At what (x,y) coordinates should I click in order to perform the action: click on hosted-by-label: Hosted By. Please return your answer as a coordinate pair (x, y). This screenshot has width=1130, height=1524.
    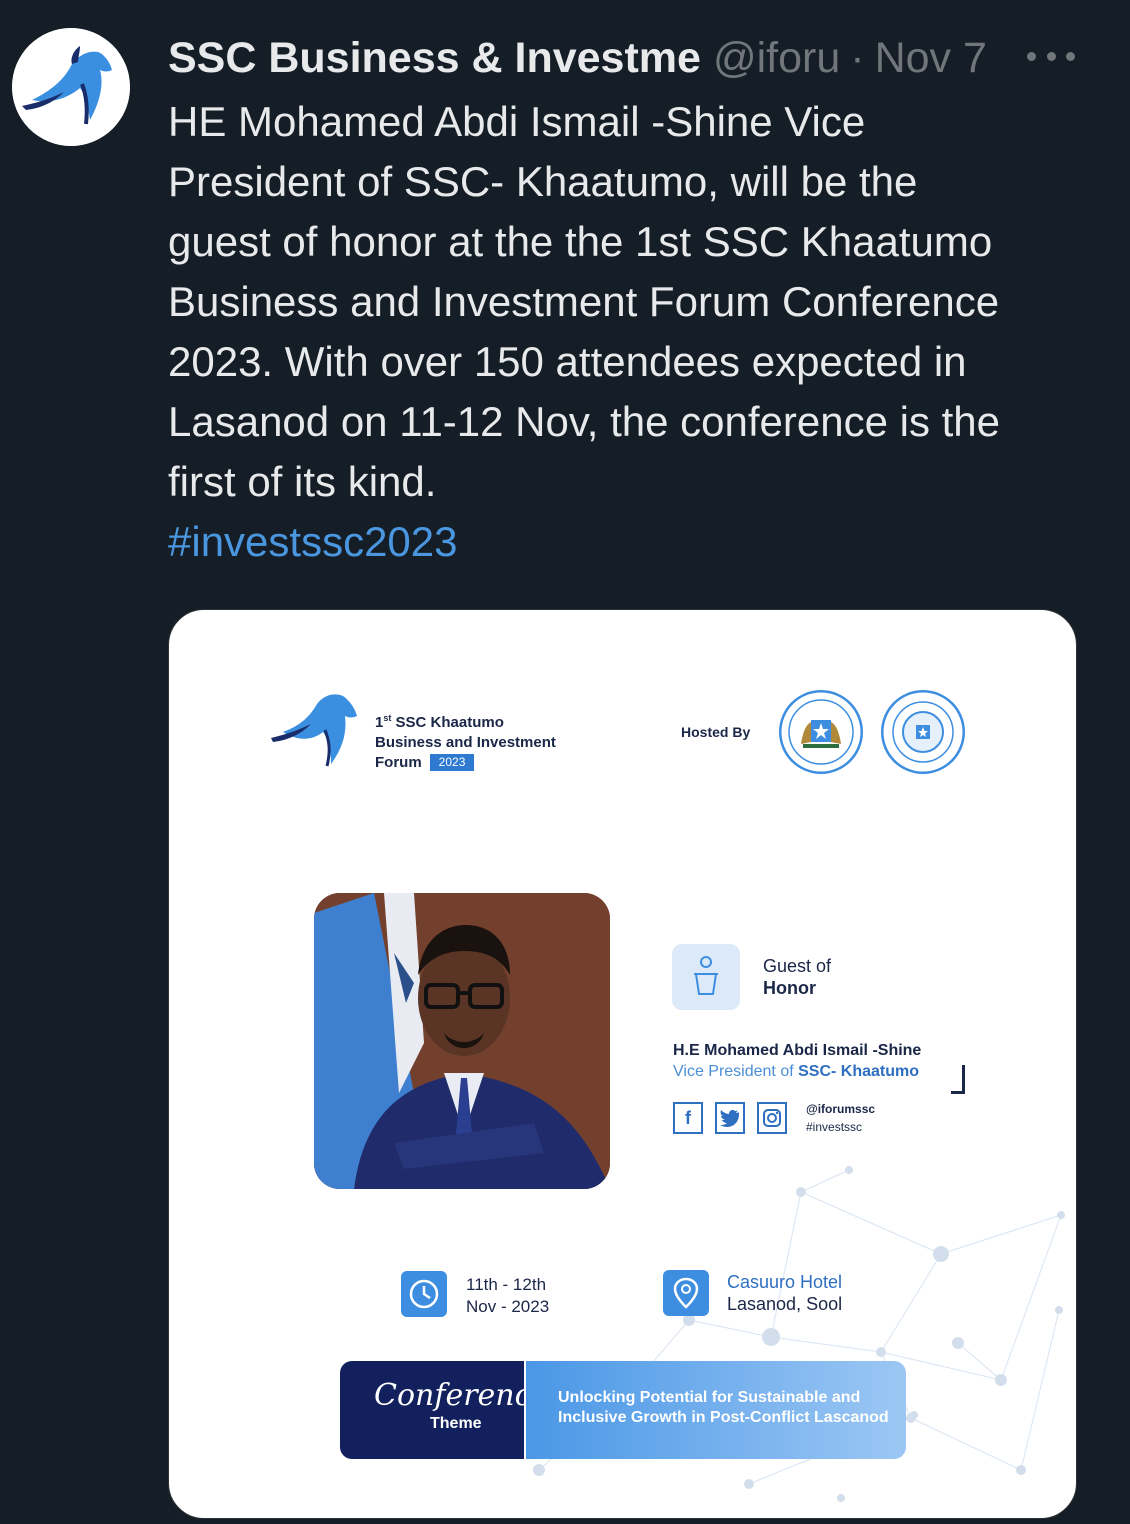
    Looking at the image, I should click on (716, 732).